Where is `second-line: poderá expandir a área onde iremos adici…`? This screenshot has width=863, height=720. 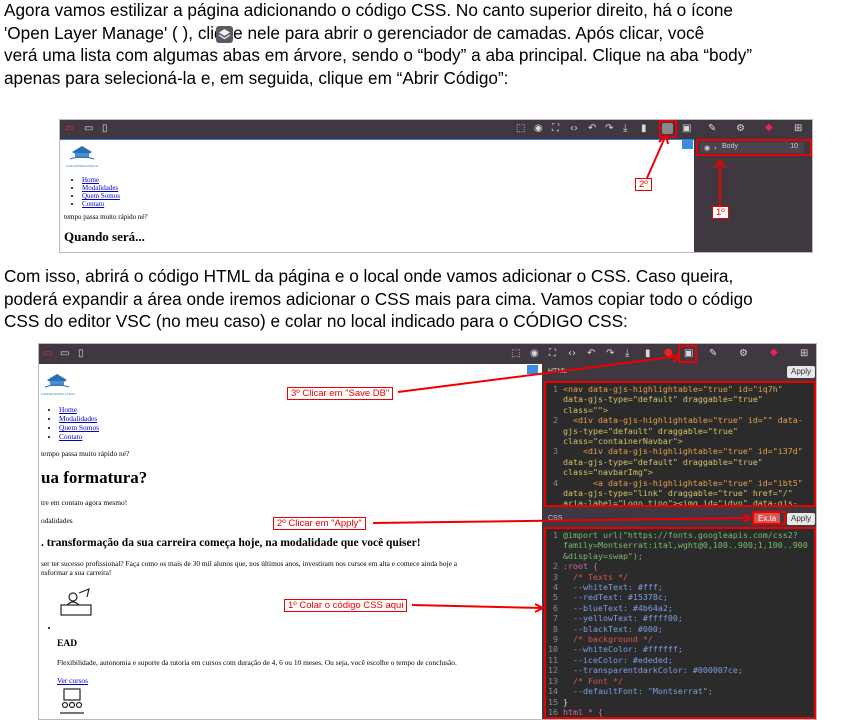 second-line: poderá expandir a área onde iremos adici… is located at coordinates (378, 298).